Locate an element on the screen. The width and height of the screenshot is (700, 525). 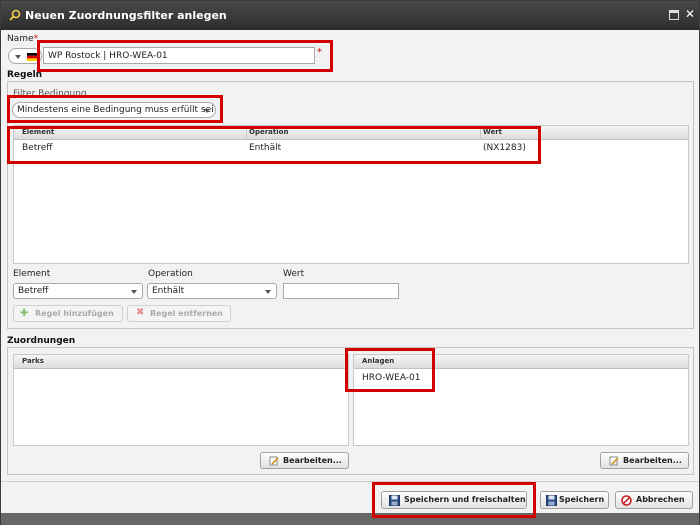
close-icon: ✕ is located at coordinates (690, 14).